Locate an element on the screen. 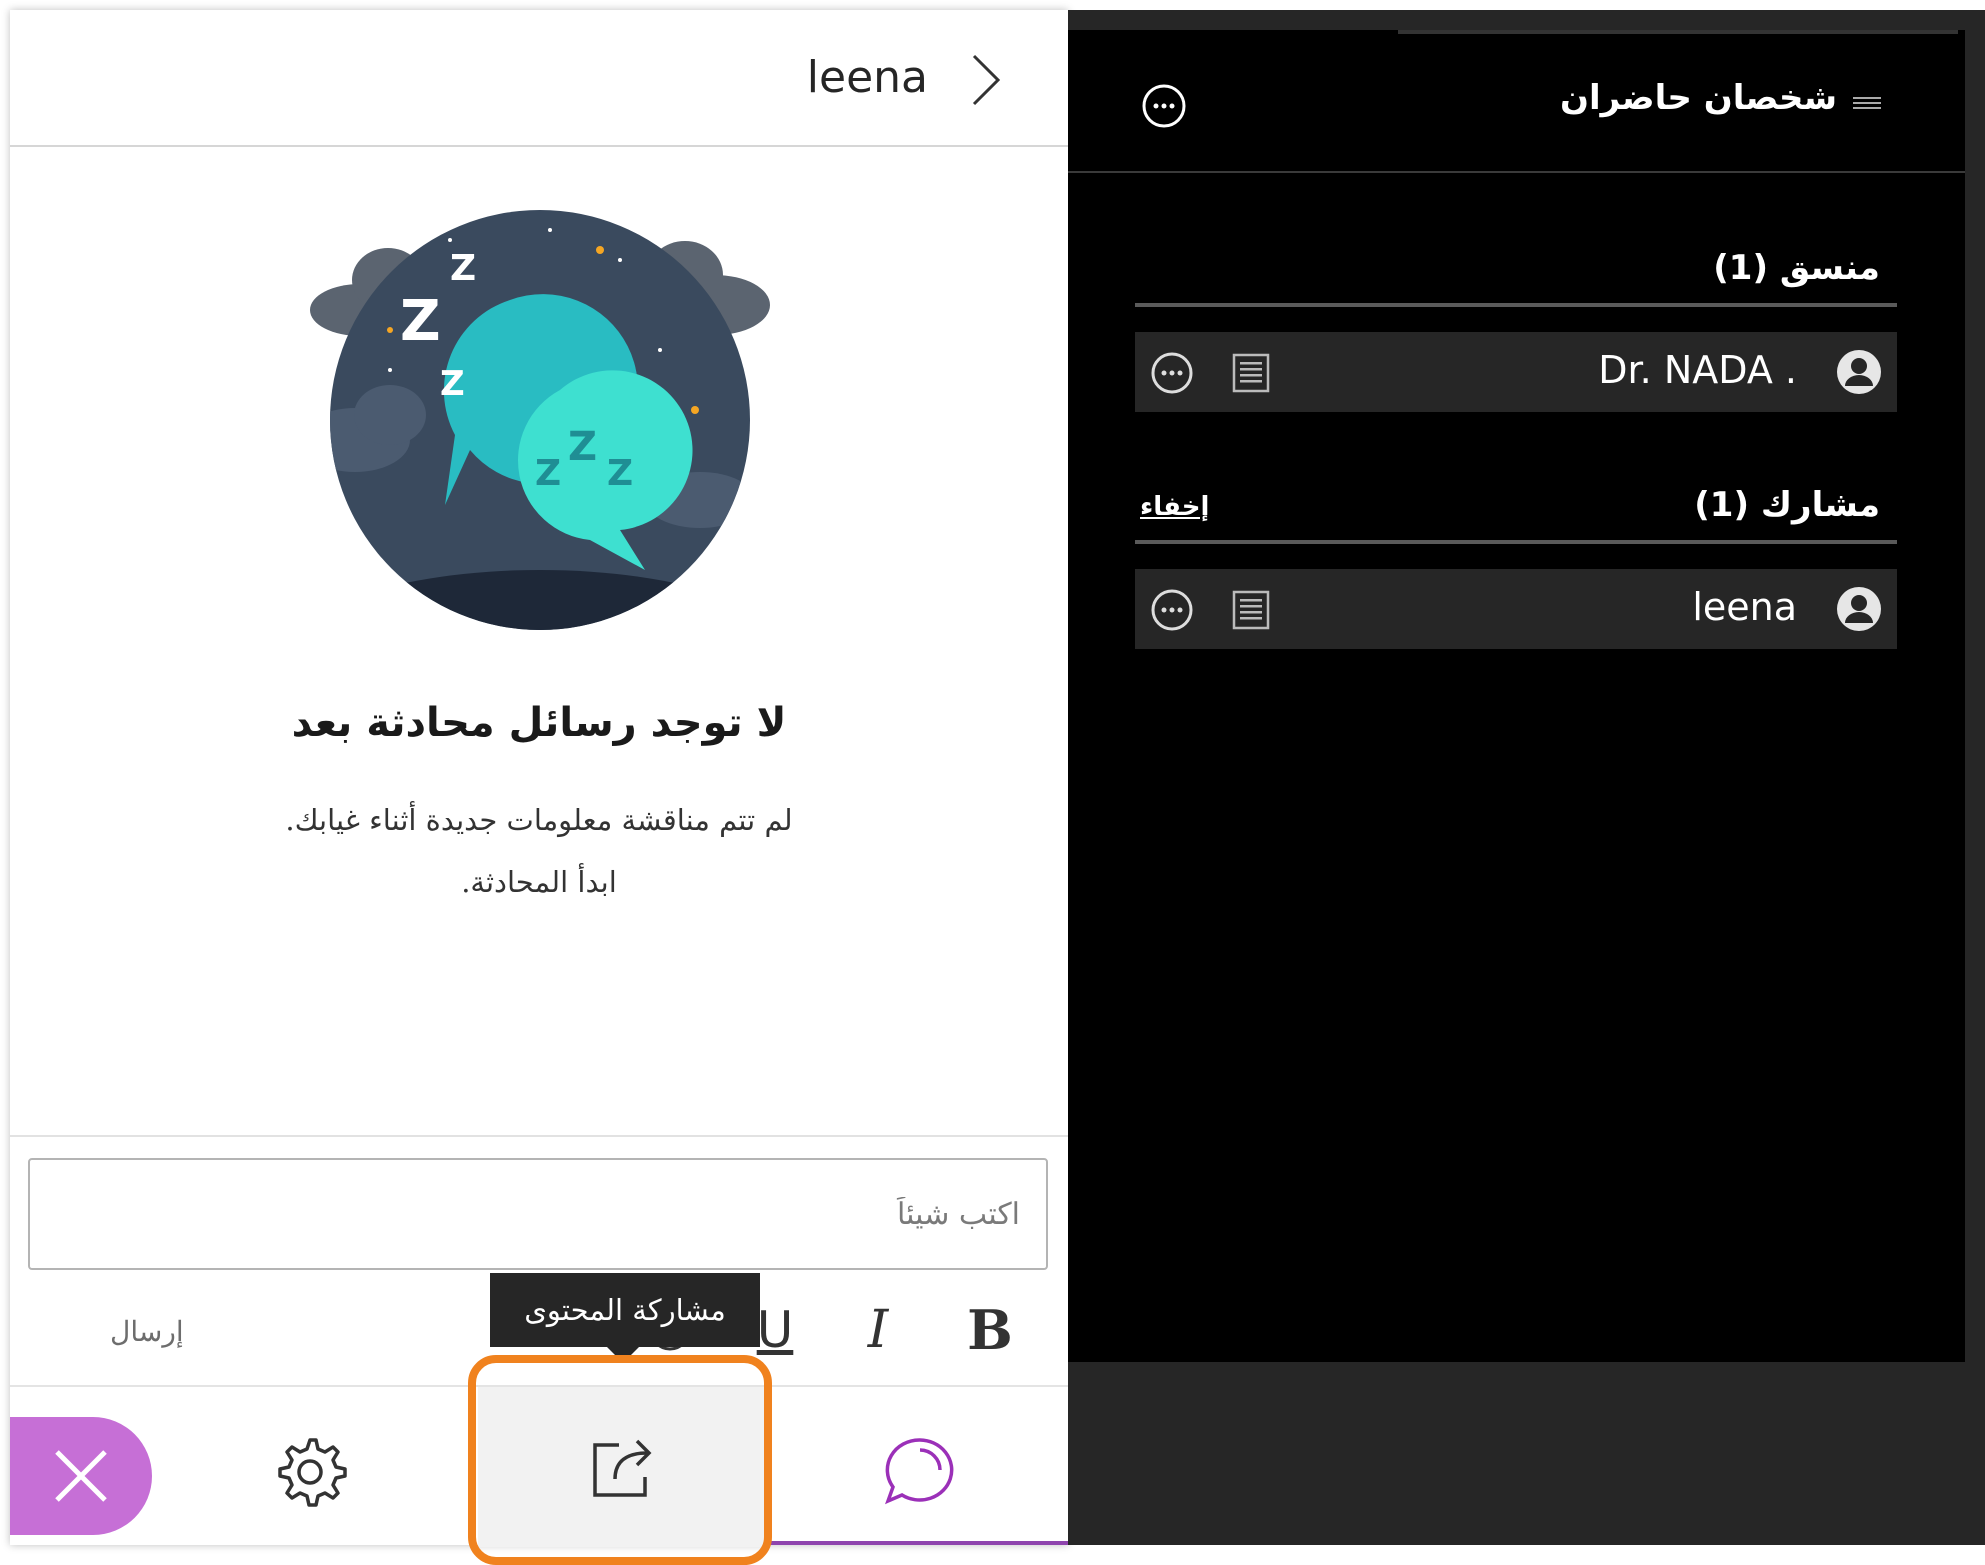 Image resolution: width=1985 pixels, height=1565 pixels. composer-divider is located at coordinates (539, 1136).